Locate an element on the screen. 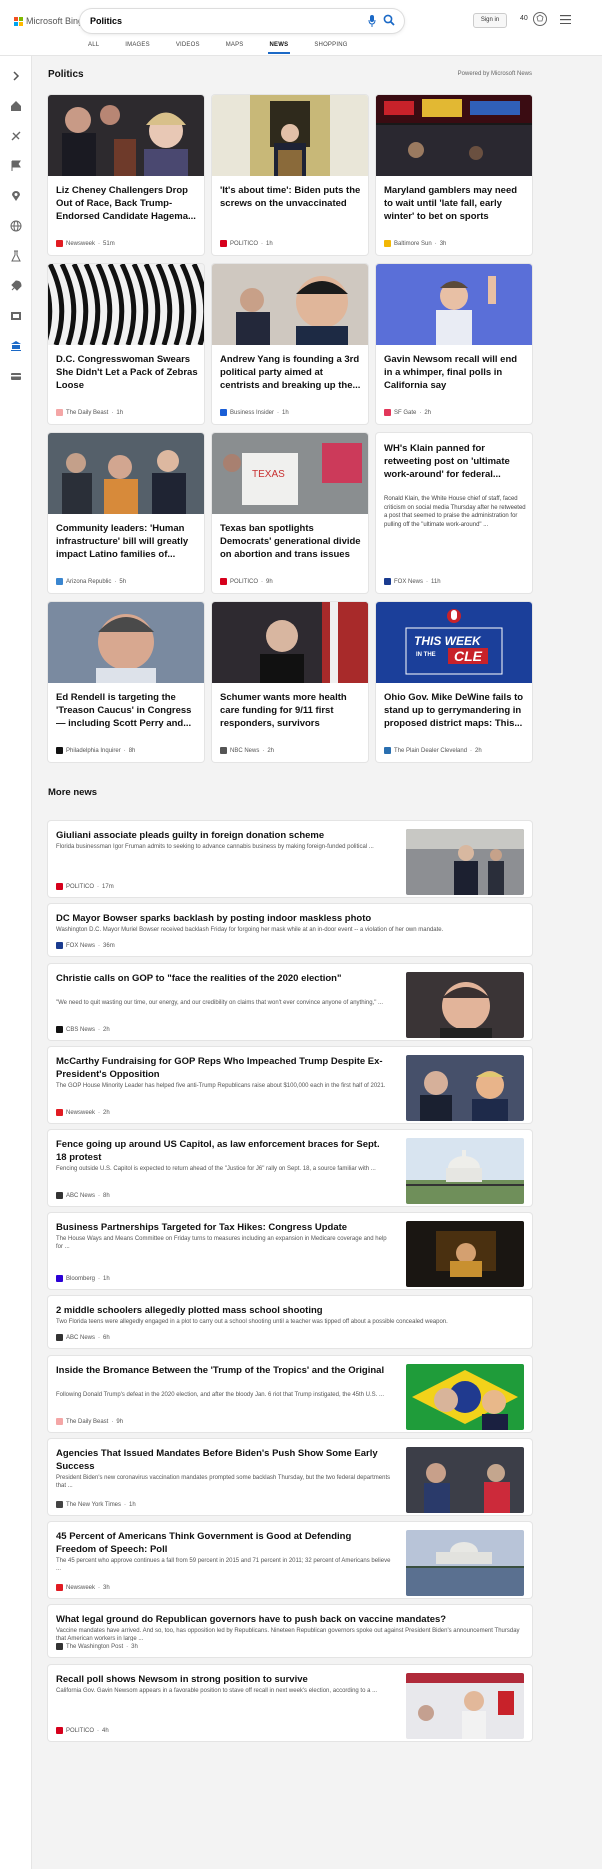 The height and width of the screenshot is (1869, 602). source-name: The Plain Dealer Cleveland is located at coordinates (430, 751).